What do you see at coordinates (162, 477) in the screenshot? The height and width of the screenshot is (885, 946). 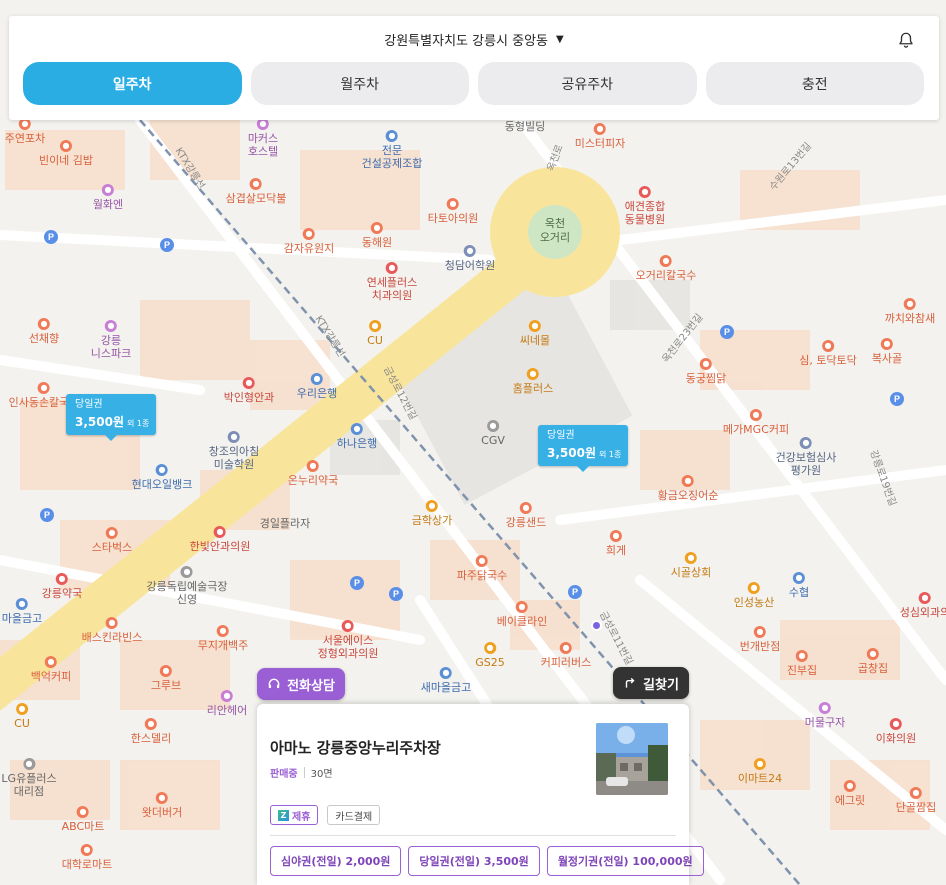 I see `poi: ● 현대오일뱅크` at bounding box center [162, 477].